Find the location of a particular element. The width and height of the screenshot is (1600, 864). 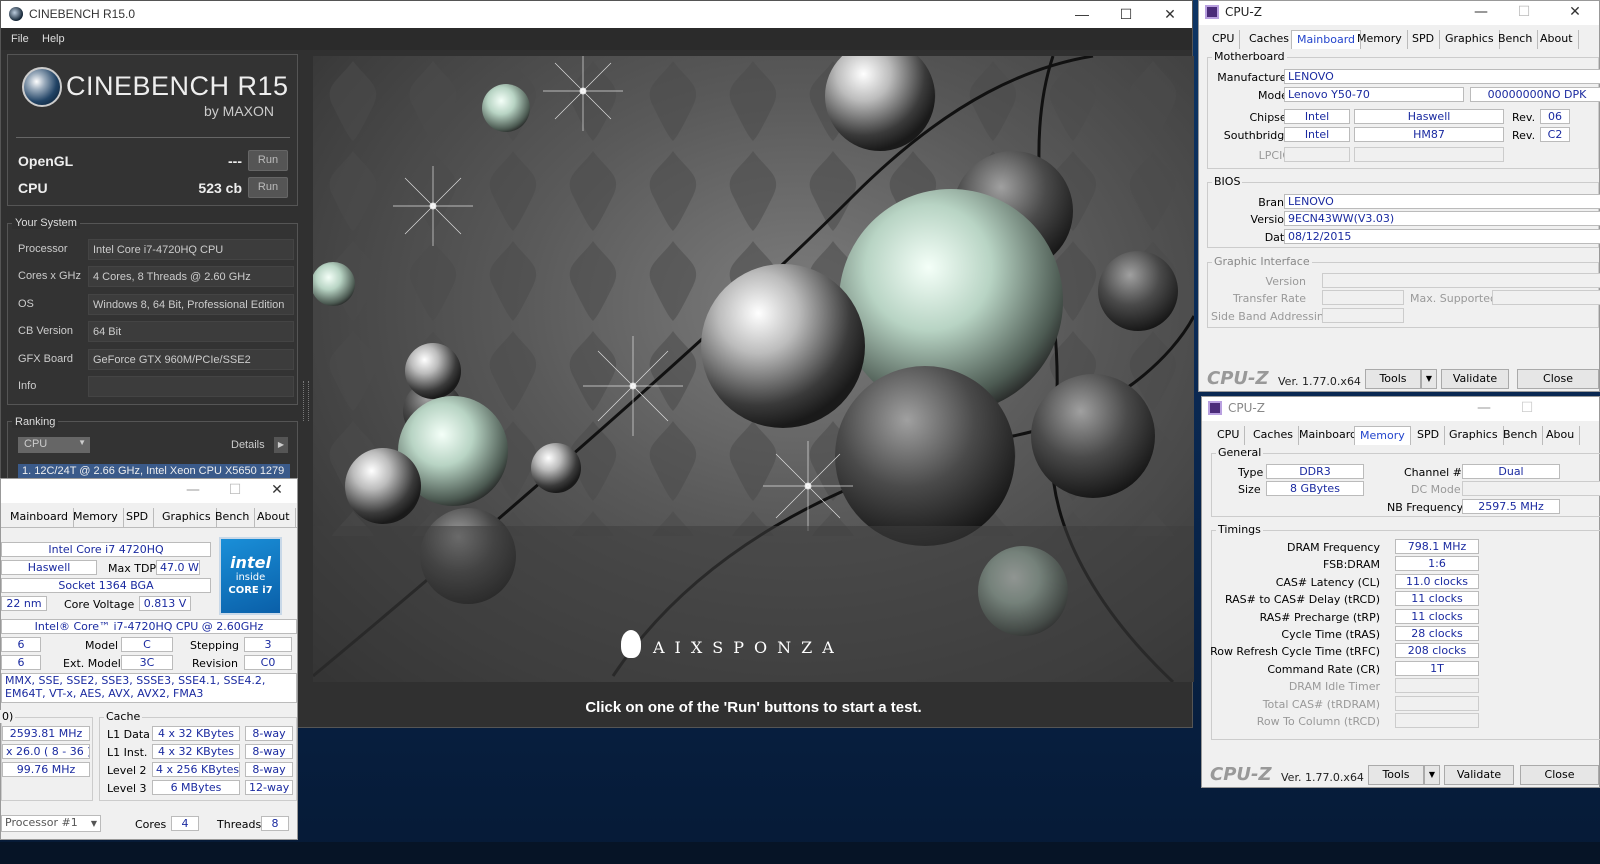

bios-title: BIOS is located at coordinates (1227, 181).